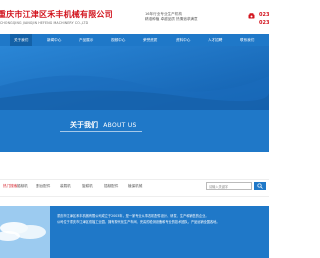 This screenshot has width=320, height=258. I want to click on hot-search-item: 旋耕机, so click(87, 186).